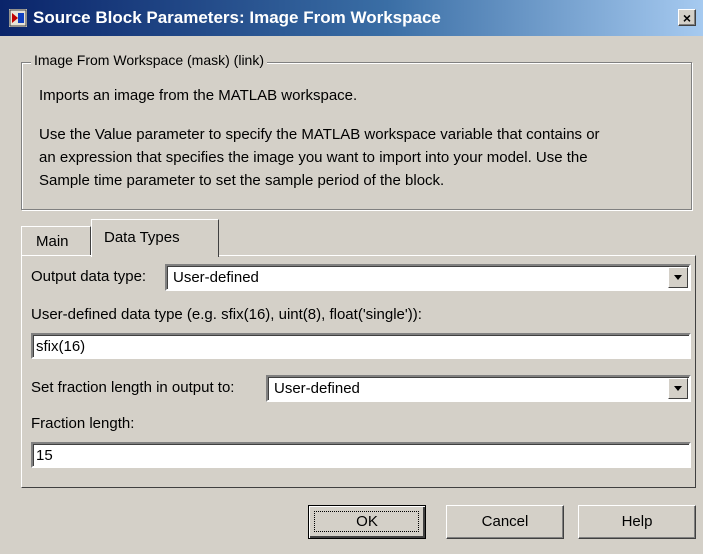 This screenshot has width=703, height=554. I want to click on user-type-value: sfix(16), so click(61, 346).